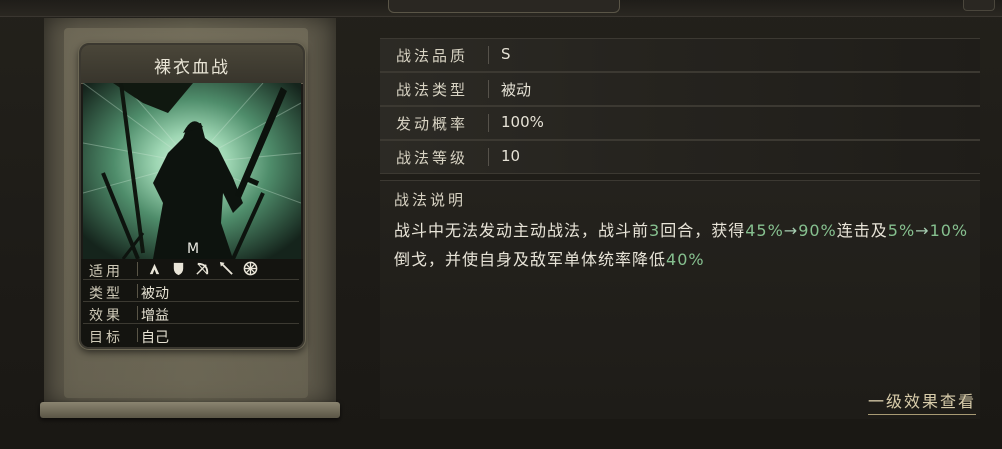  I want to click on detail-row-level: 战法等级 10, so click(680, 157).